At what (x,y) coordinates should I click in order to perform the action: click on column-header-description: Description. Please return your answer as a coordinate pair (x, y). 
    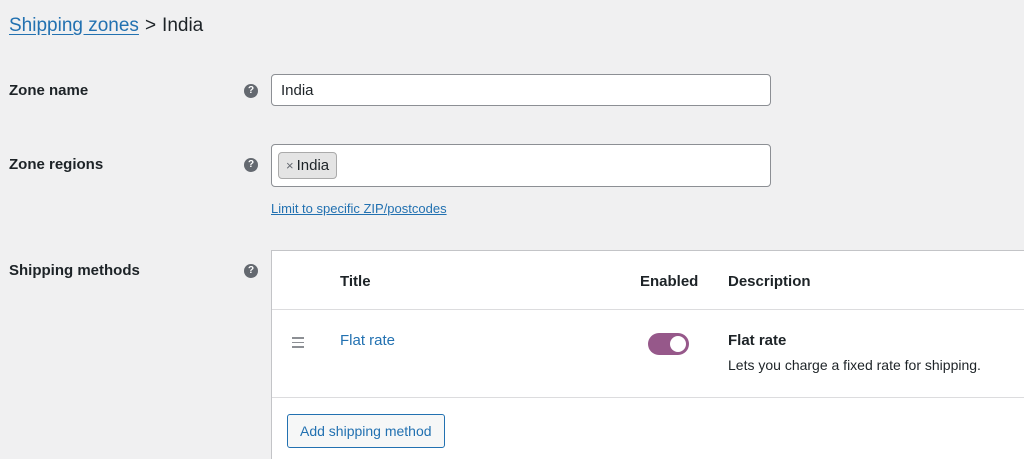
    Looking at the image, I should click on (769, 281).